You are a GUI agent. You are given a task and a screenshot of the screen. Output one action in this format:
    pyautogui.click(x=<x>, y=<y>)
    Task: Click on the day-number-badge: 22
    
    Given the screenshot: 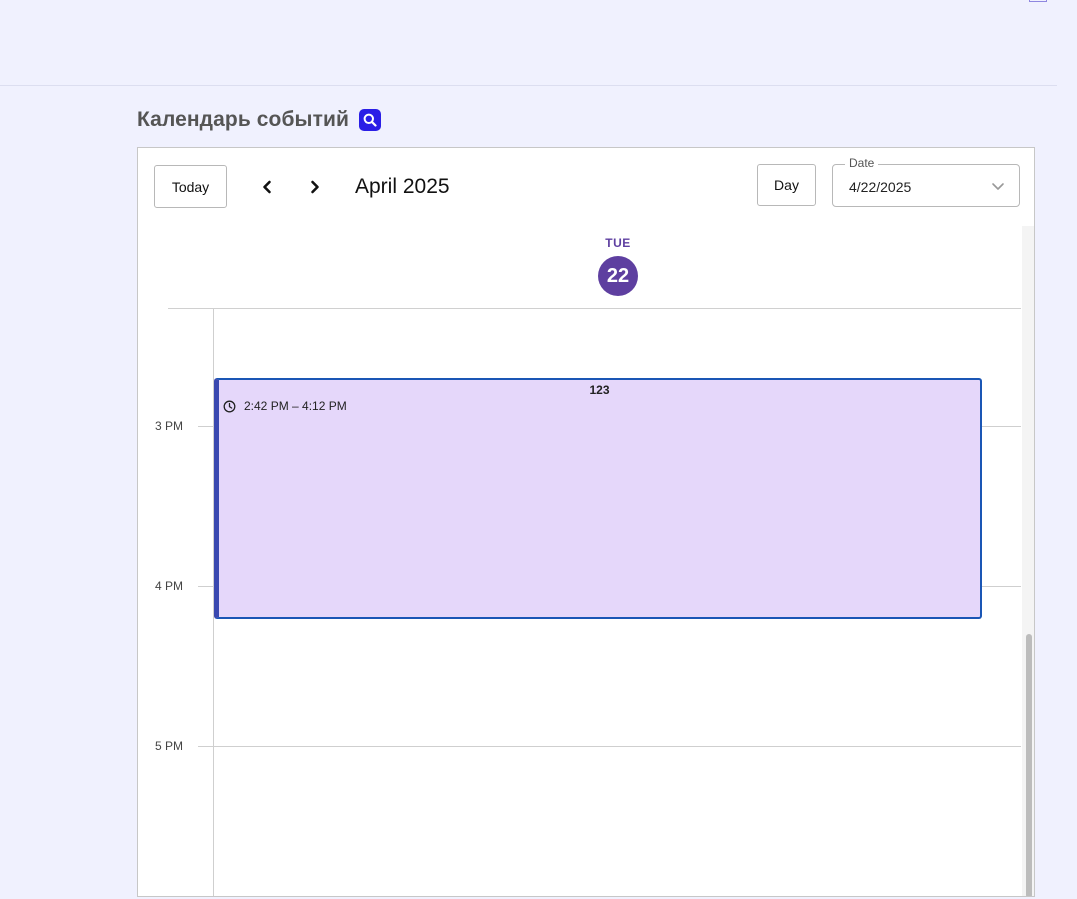 What is the action you would take?
    pyautogui.click(x=618, y=276)
    